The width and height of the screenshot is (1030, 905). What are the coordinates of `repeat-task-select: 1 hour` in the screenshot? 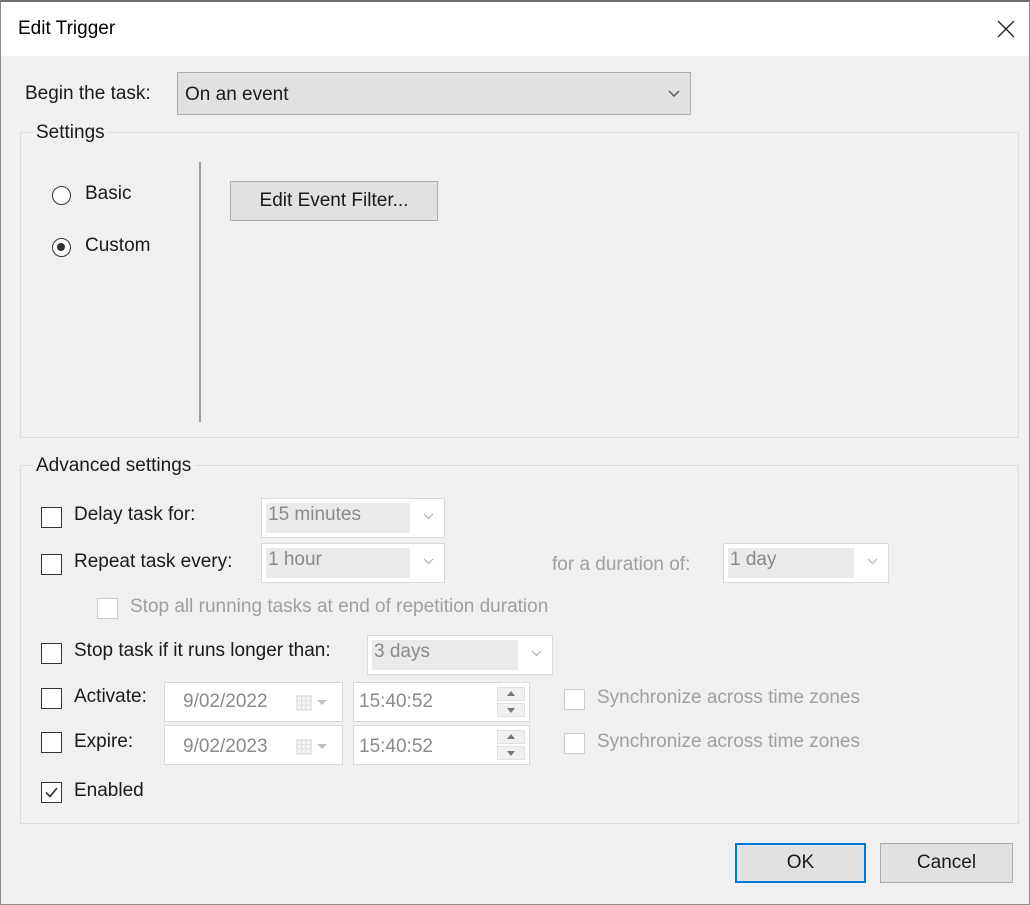 It's located at (353, 563).